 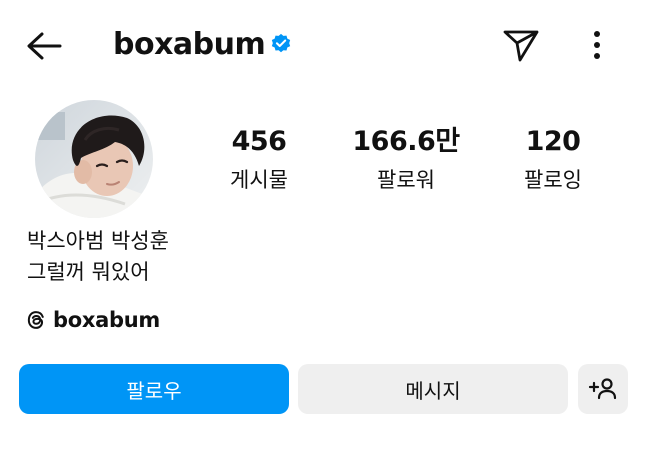 What do you see at coordinates (406, 160) in the screenshot?
I see `stat-followers: 166.6만 팔로워` at bounding box center [406, 160].